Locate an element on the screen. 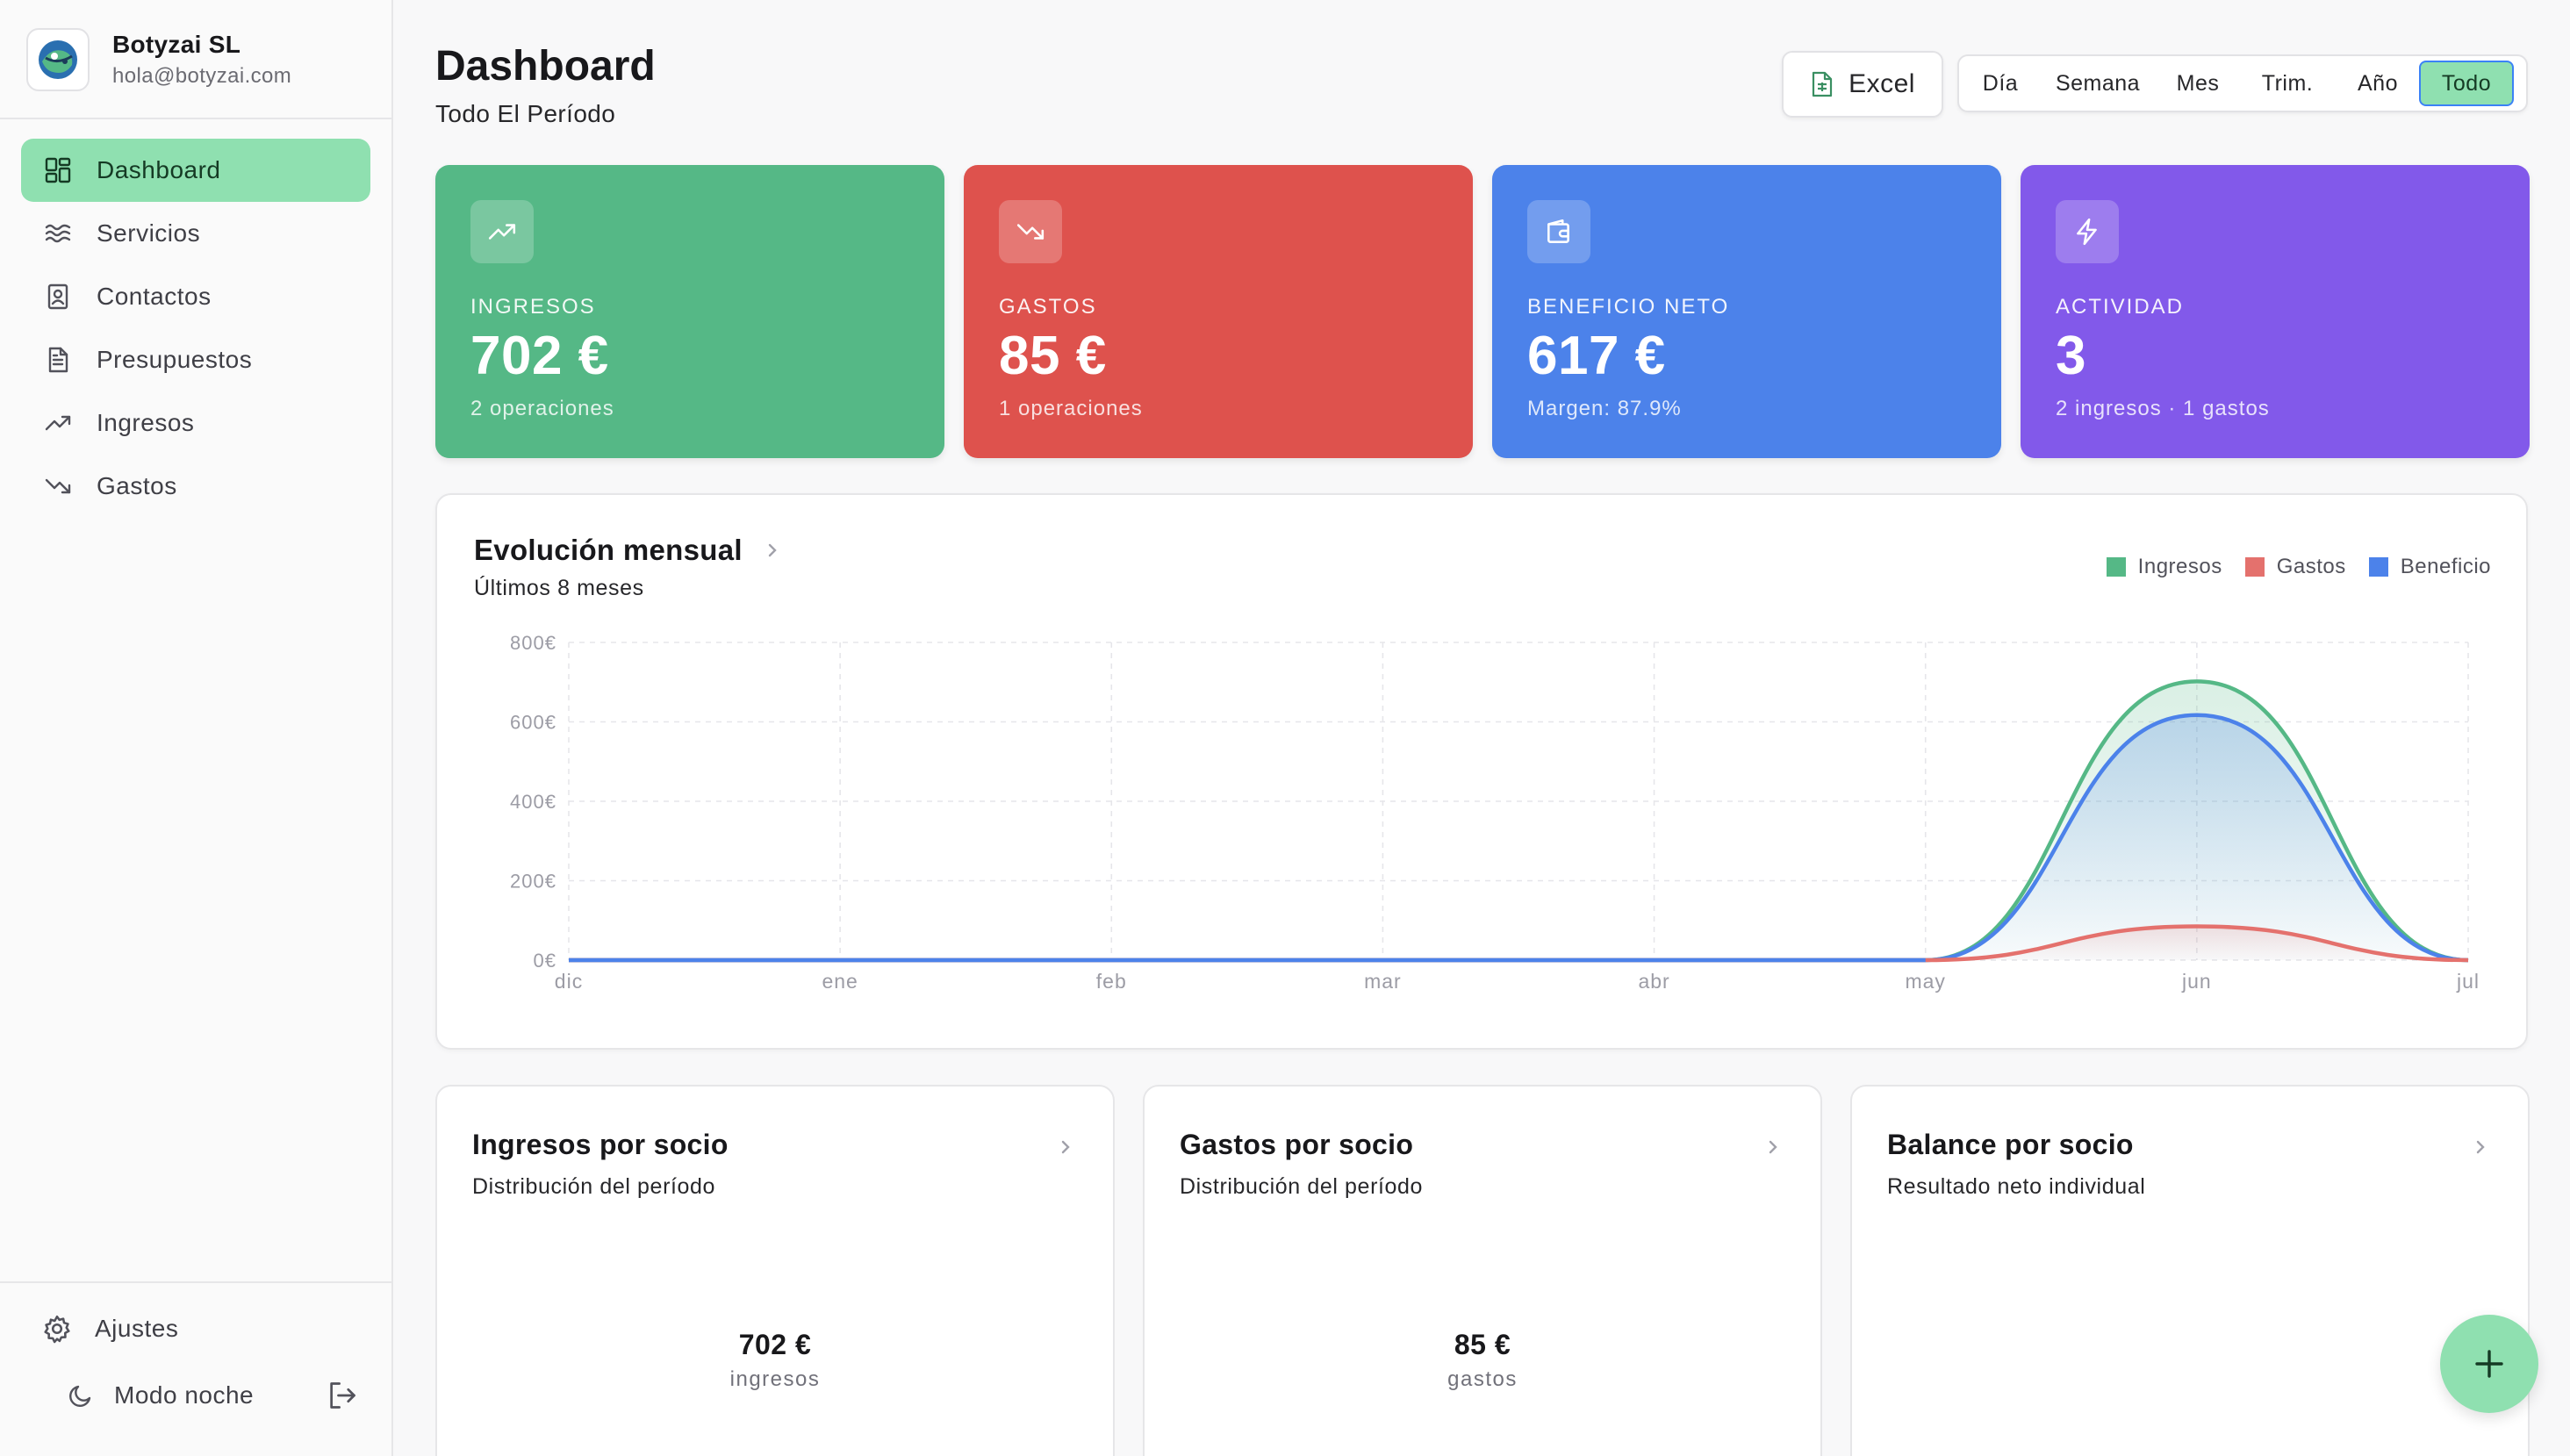 This screenshot has width=2570, height=1456. y-tick-label: 600€ is located at coordinates (533, 723).